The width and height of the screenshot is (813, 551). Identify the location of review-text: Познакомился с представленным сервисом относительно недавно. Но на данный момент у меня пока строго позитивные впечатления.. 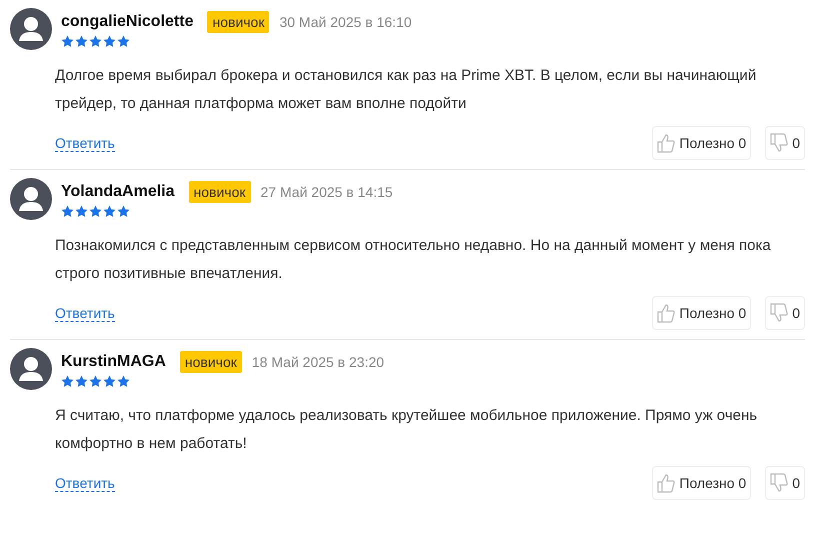
(413, 260).